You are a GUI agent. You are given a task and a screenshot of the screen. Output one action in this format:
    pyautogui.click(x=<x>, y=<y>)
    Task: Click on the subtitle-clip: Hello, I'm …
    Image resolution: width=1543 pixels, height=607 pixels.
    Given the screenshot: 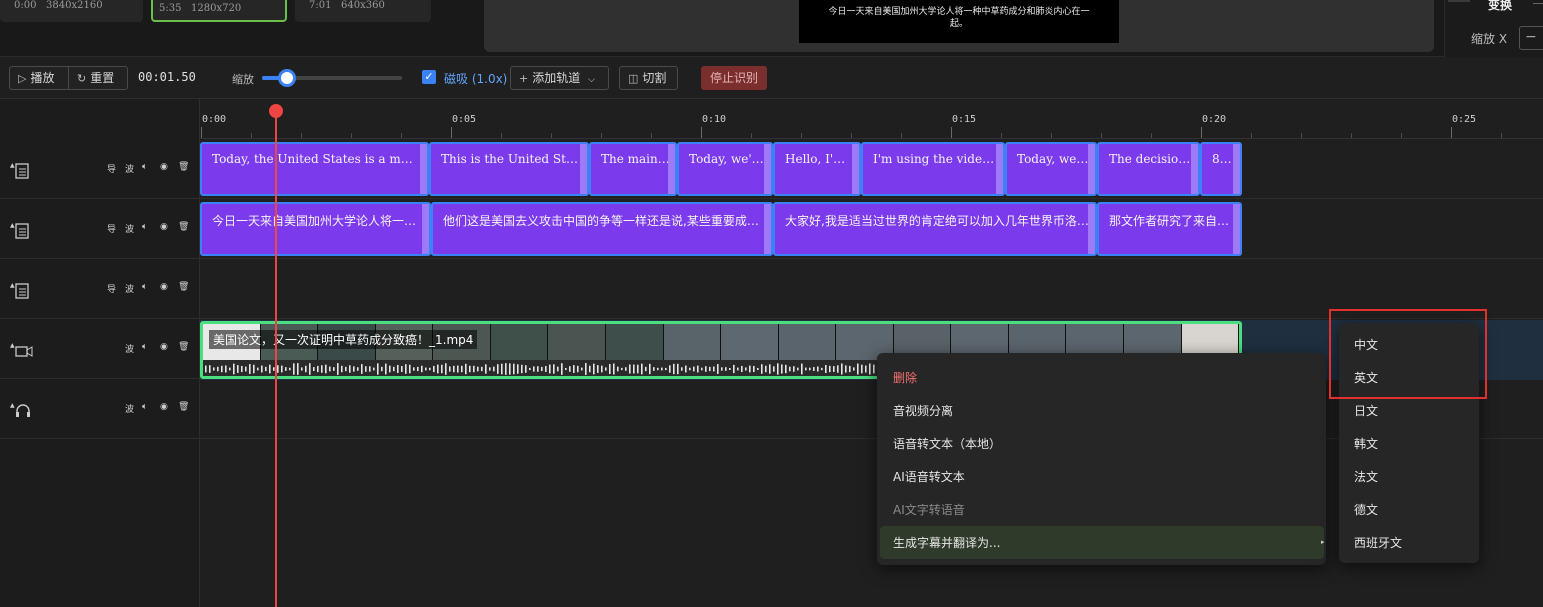 What is the action you would take?
    pyautogui.click(x=817, y=169)
    